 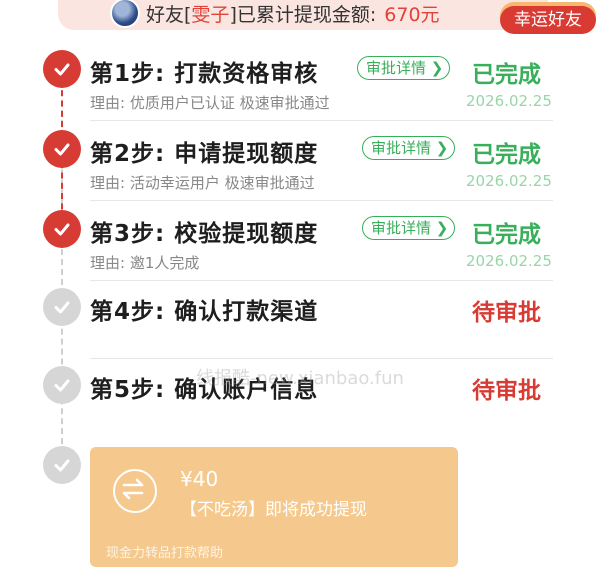 I want to click on step-title: 第4步: 确认打款渠道, so click(x=204, y=312).